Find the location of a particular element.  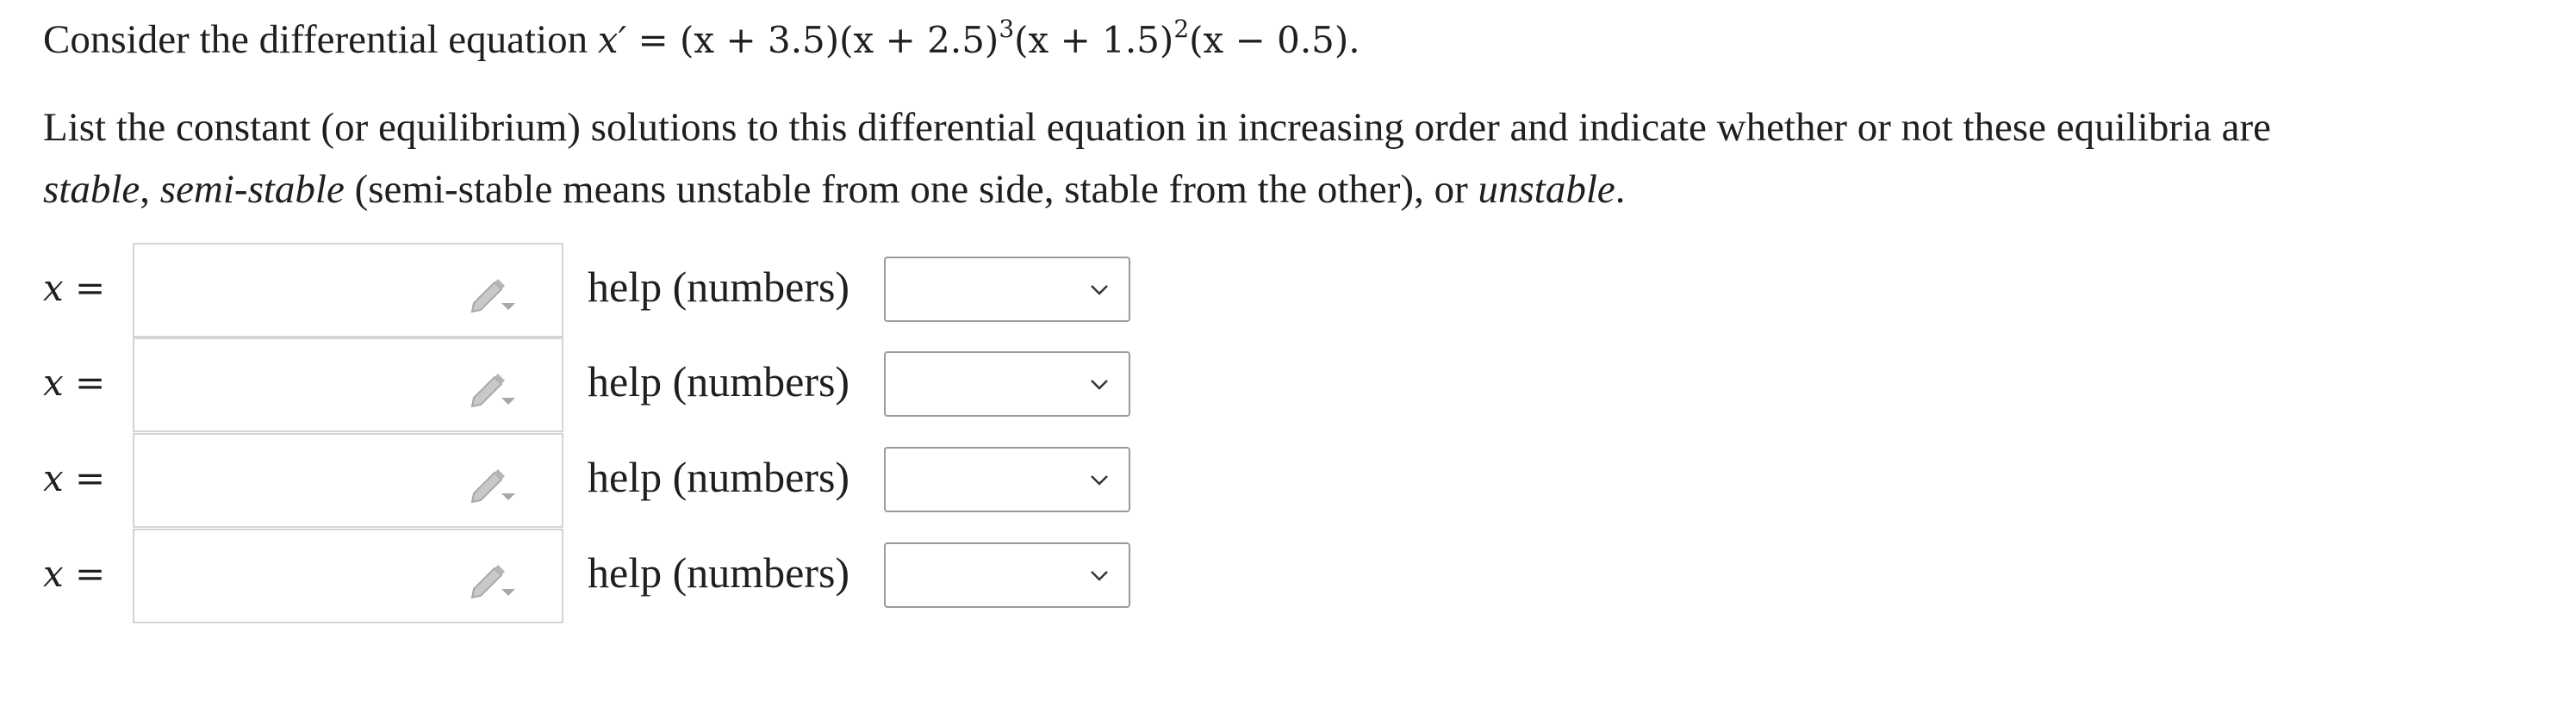

stable-term: stable is located at coordinates (92, 189).